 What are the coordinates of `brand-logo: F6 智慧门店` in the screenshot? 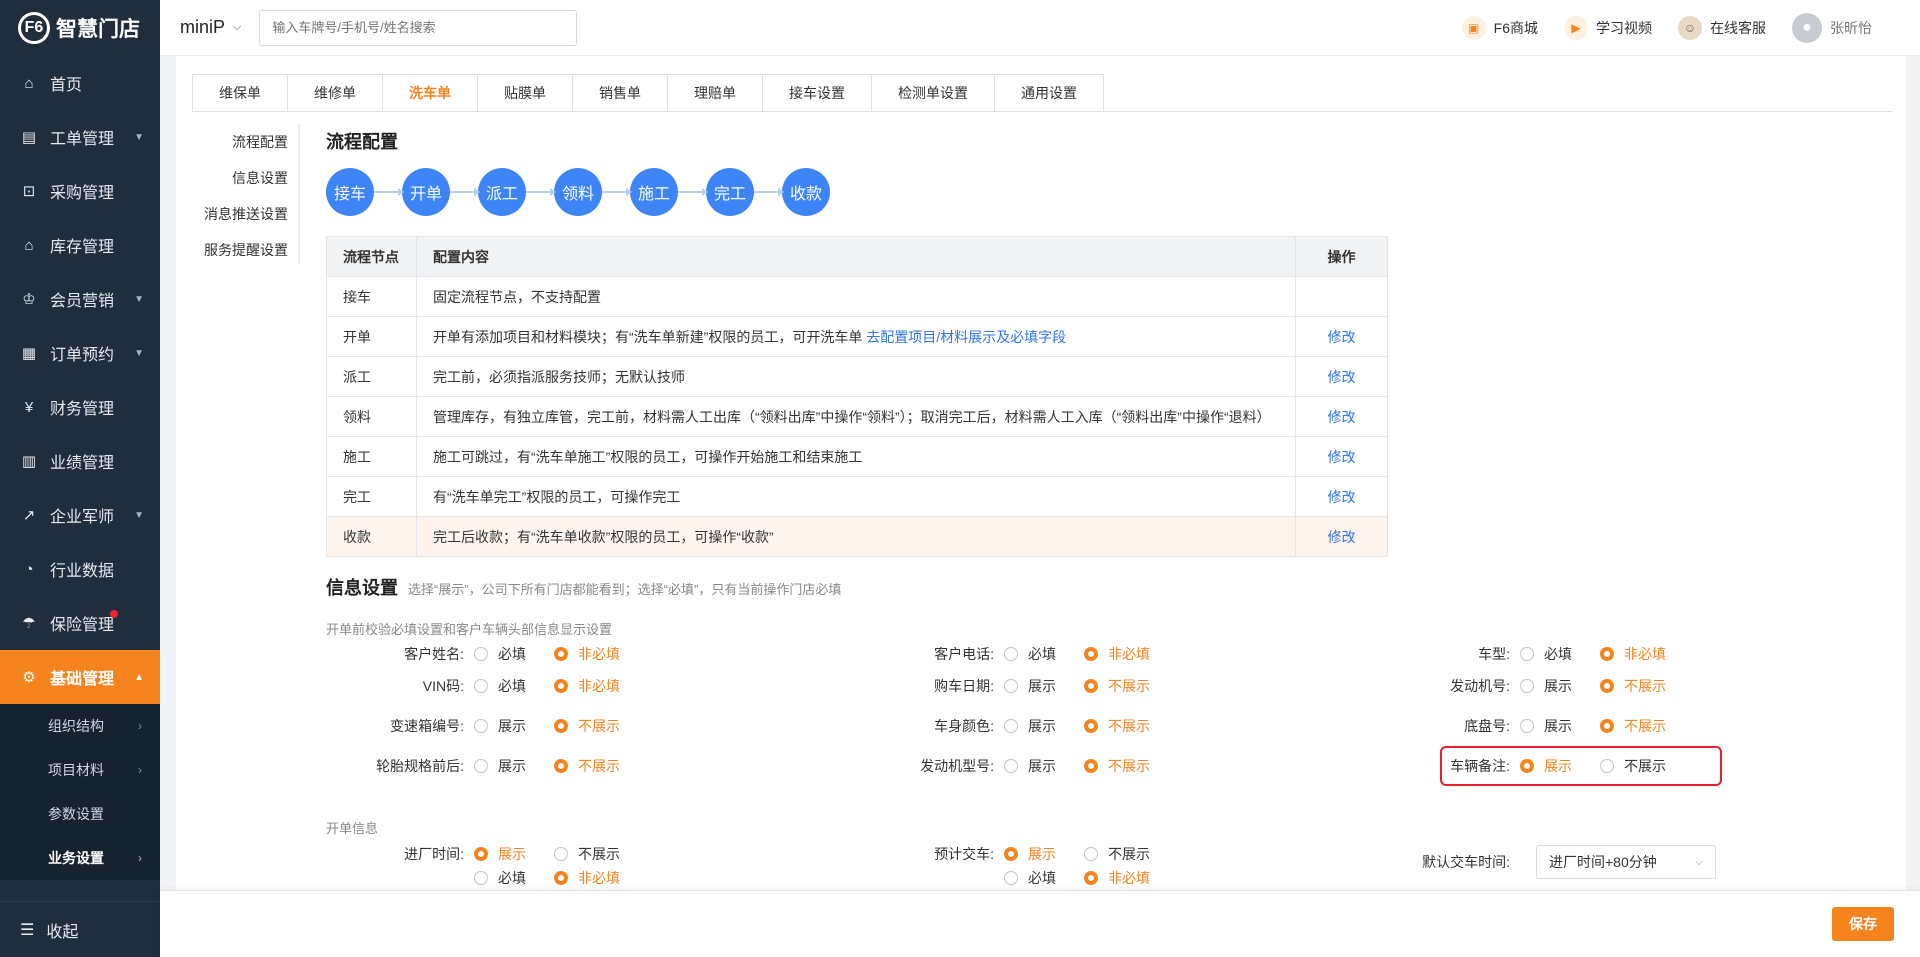 It's located at (80, 28).